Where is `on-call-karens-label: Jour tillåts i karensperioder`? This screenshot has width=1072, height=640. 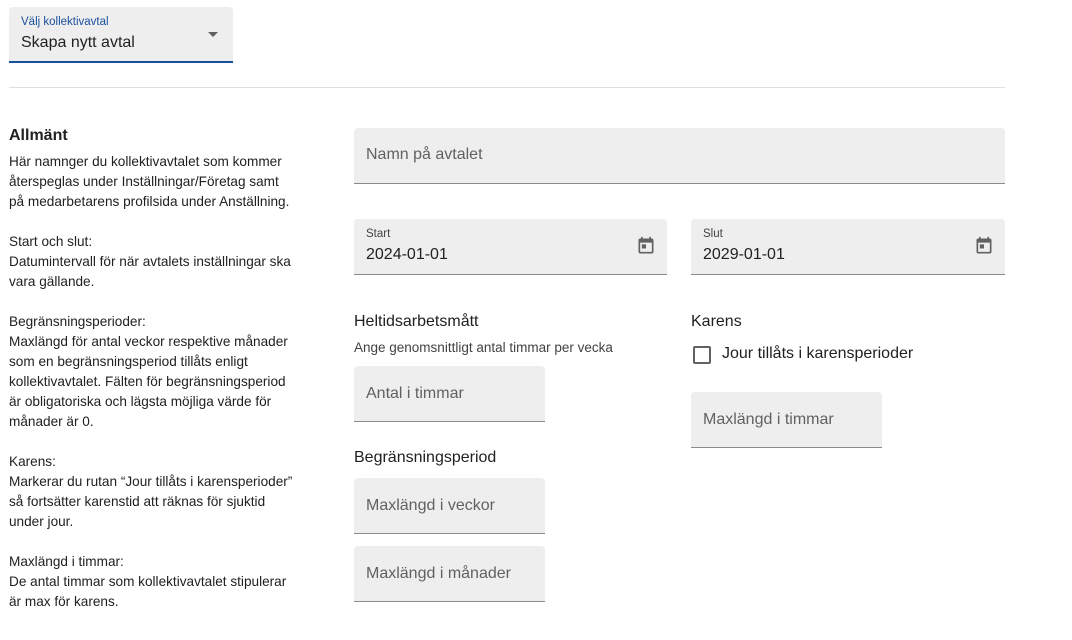 on-call-karens-label: Jour tillåts i karensperioder is located at coordinates (817, 354).